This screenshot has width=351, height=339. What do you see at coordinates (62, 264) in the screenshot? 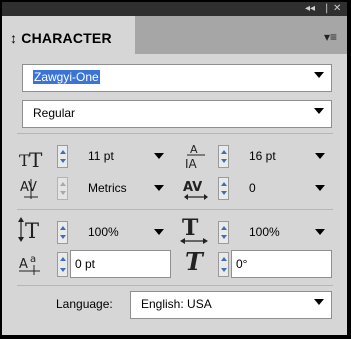
I see `baseline-shift-stepper` at bounding box center [62, 264].